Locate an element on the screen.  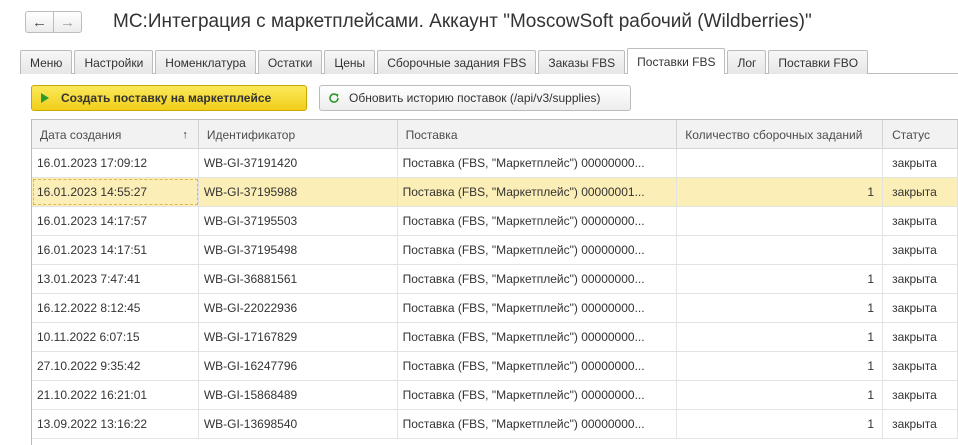
back-button: ← is located at coordinates (39, 22).